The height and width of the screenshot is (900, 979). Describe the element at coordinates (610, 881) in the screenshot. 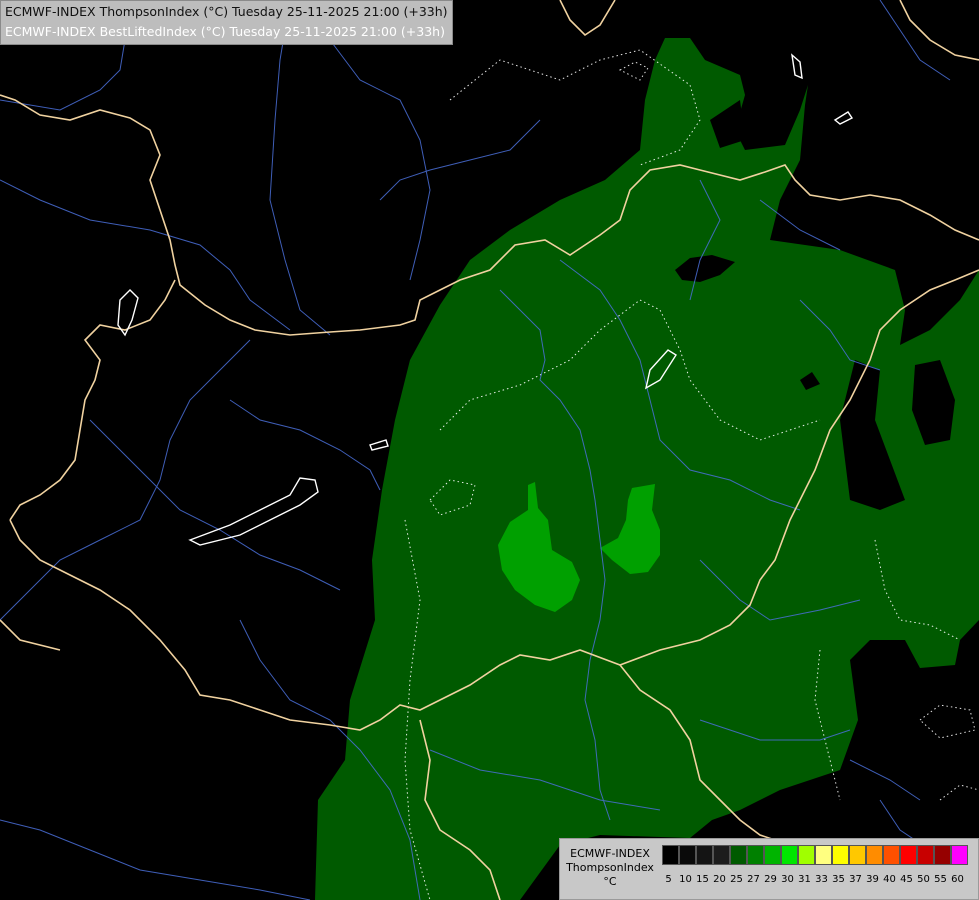

I see `legend-label-unit: °C` at that location.